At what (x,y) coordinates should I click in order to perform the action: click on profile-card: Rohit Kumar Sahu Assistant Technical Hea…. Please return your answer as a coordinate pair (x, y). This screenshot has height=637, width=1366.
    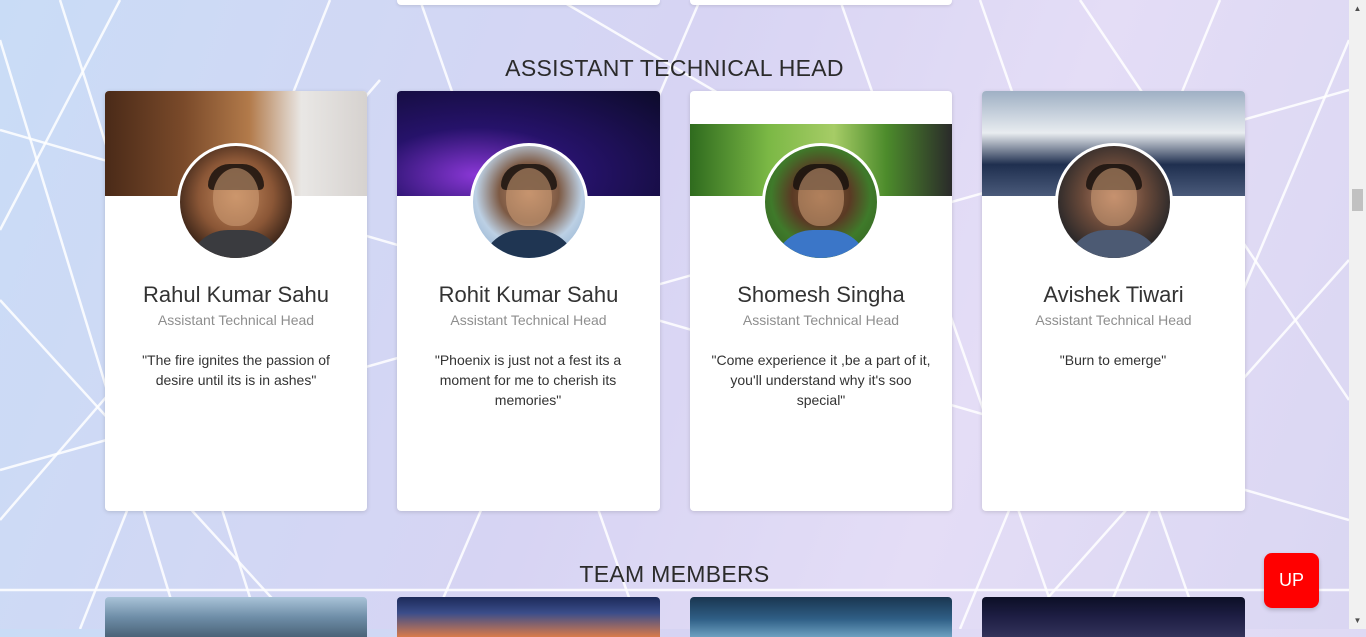
    Looking at the image, I should click on (528, 301).